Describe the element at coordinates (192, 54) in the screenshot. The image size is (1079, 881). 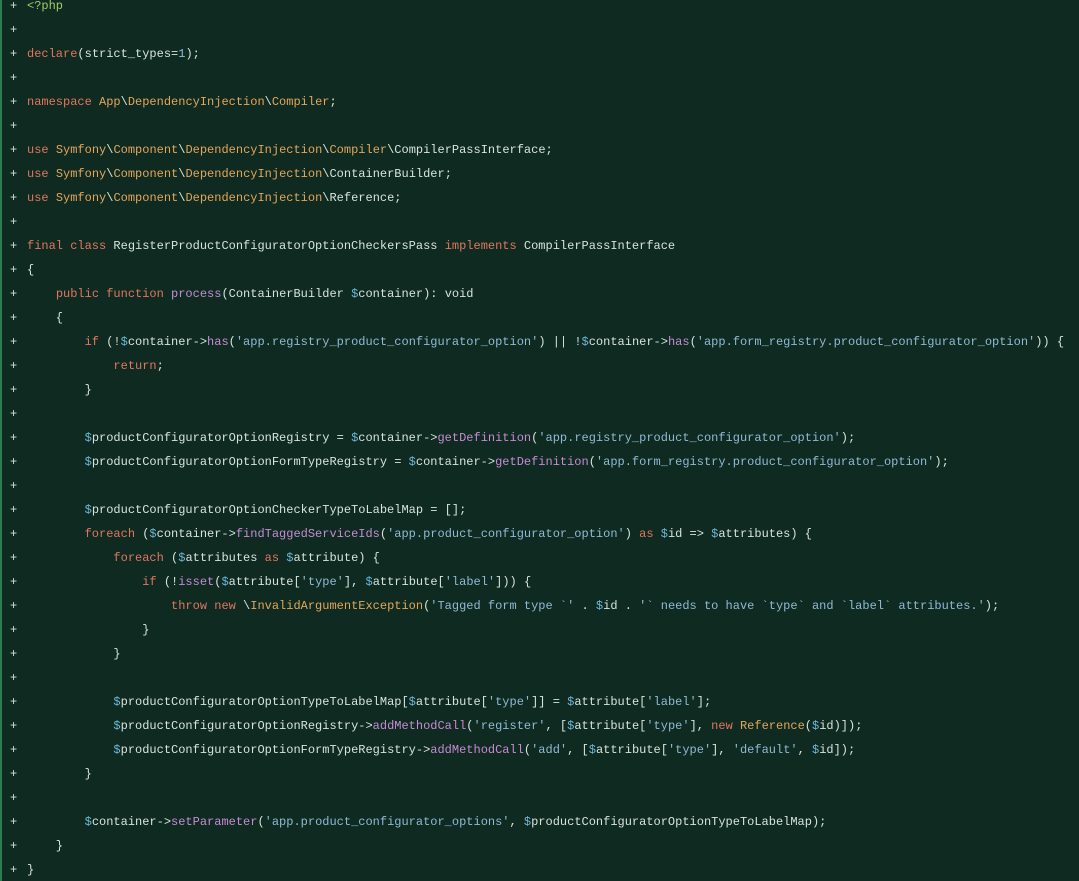
I see `code-token: );` at that location.